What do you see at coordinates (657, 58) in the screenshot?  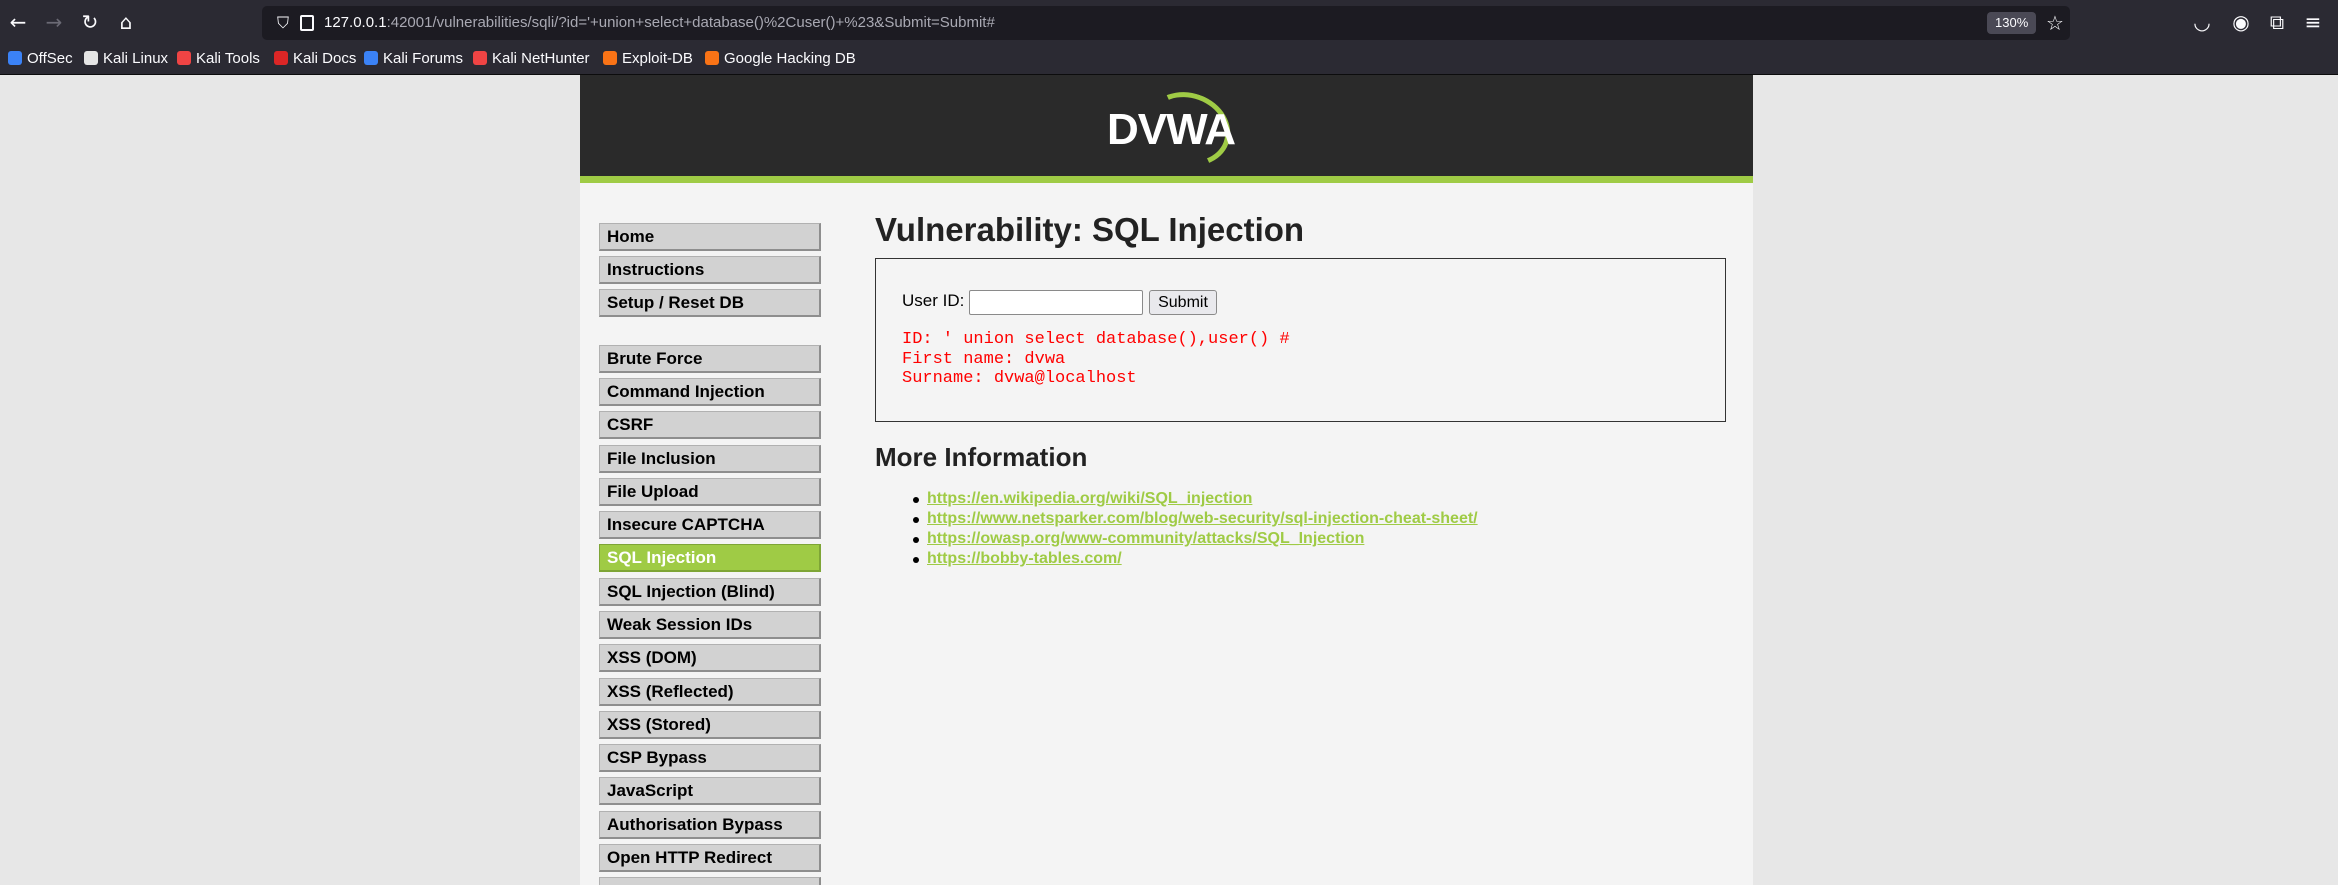 I see `bookmark-label: Exploit-DB` at bounding box center [657, 58].